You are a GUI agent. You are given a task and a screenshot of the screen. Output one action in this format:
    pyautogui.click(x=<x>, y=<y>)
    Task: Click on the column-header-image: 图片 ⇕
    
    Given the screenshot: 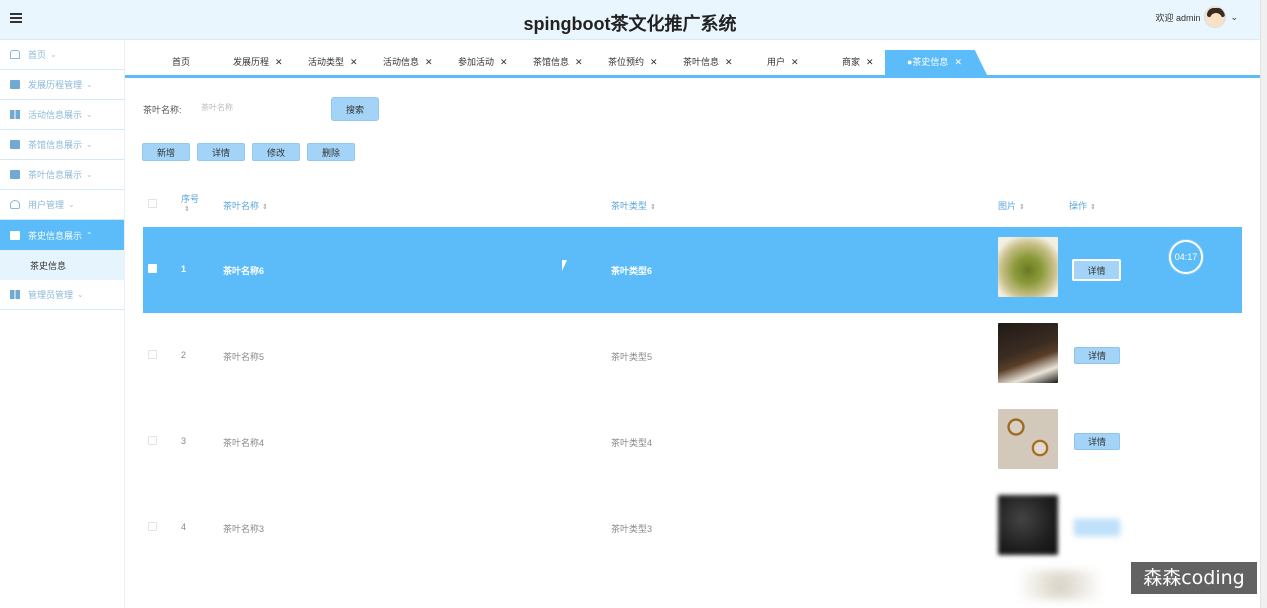 What is the action you would take?
    pyautogui.click(x=1011, y=205)
    